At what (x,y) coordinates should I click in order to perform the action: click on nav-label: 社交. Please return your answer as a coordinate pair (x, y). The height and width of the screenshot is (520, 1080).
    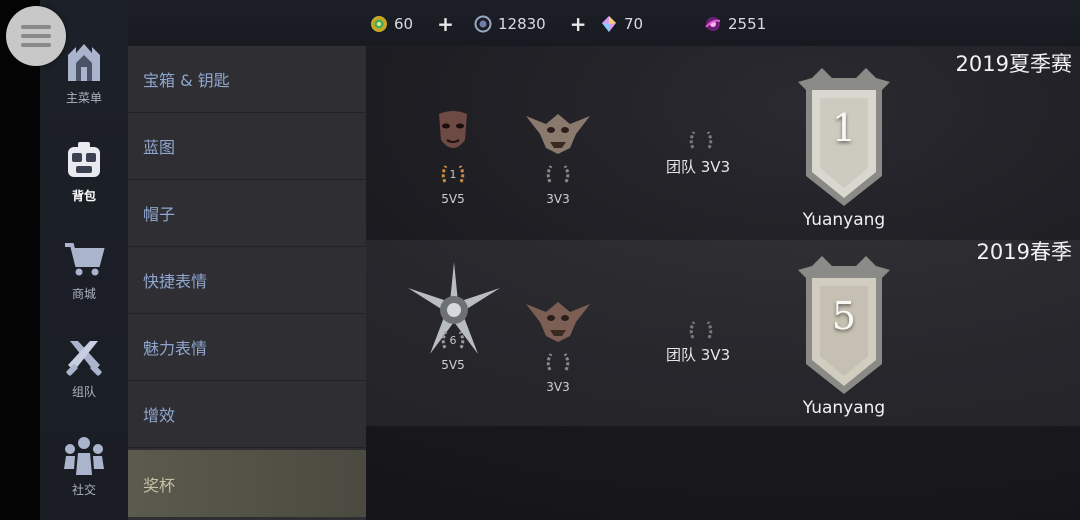
    Looking at the image, I should click on (83, 489).